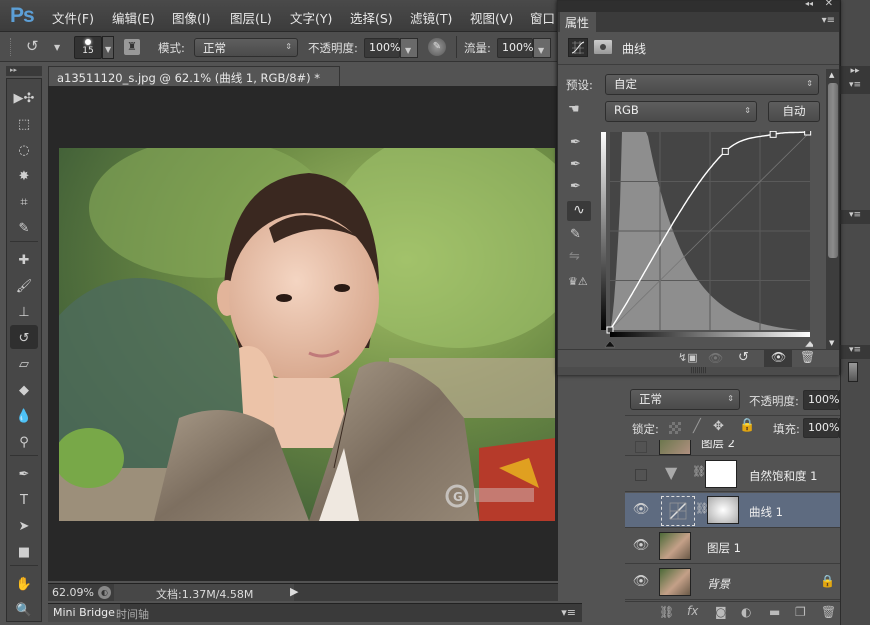 The image size is (870, 625). Describe the element at coordinates (794, 111) in the screenshot. I see `auto-button: 自动` at that location.